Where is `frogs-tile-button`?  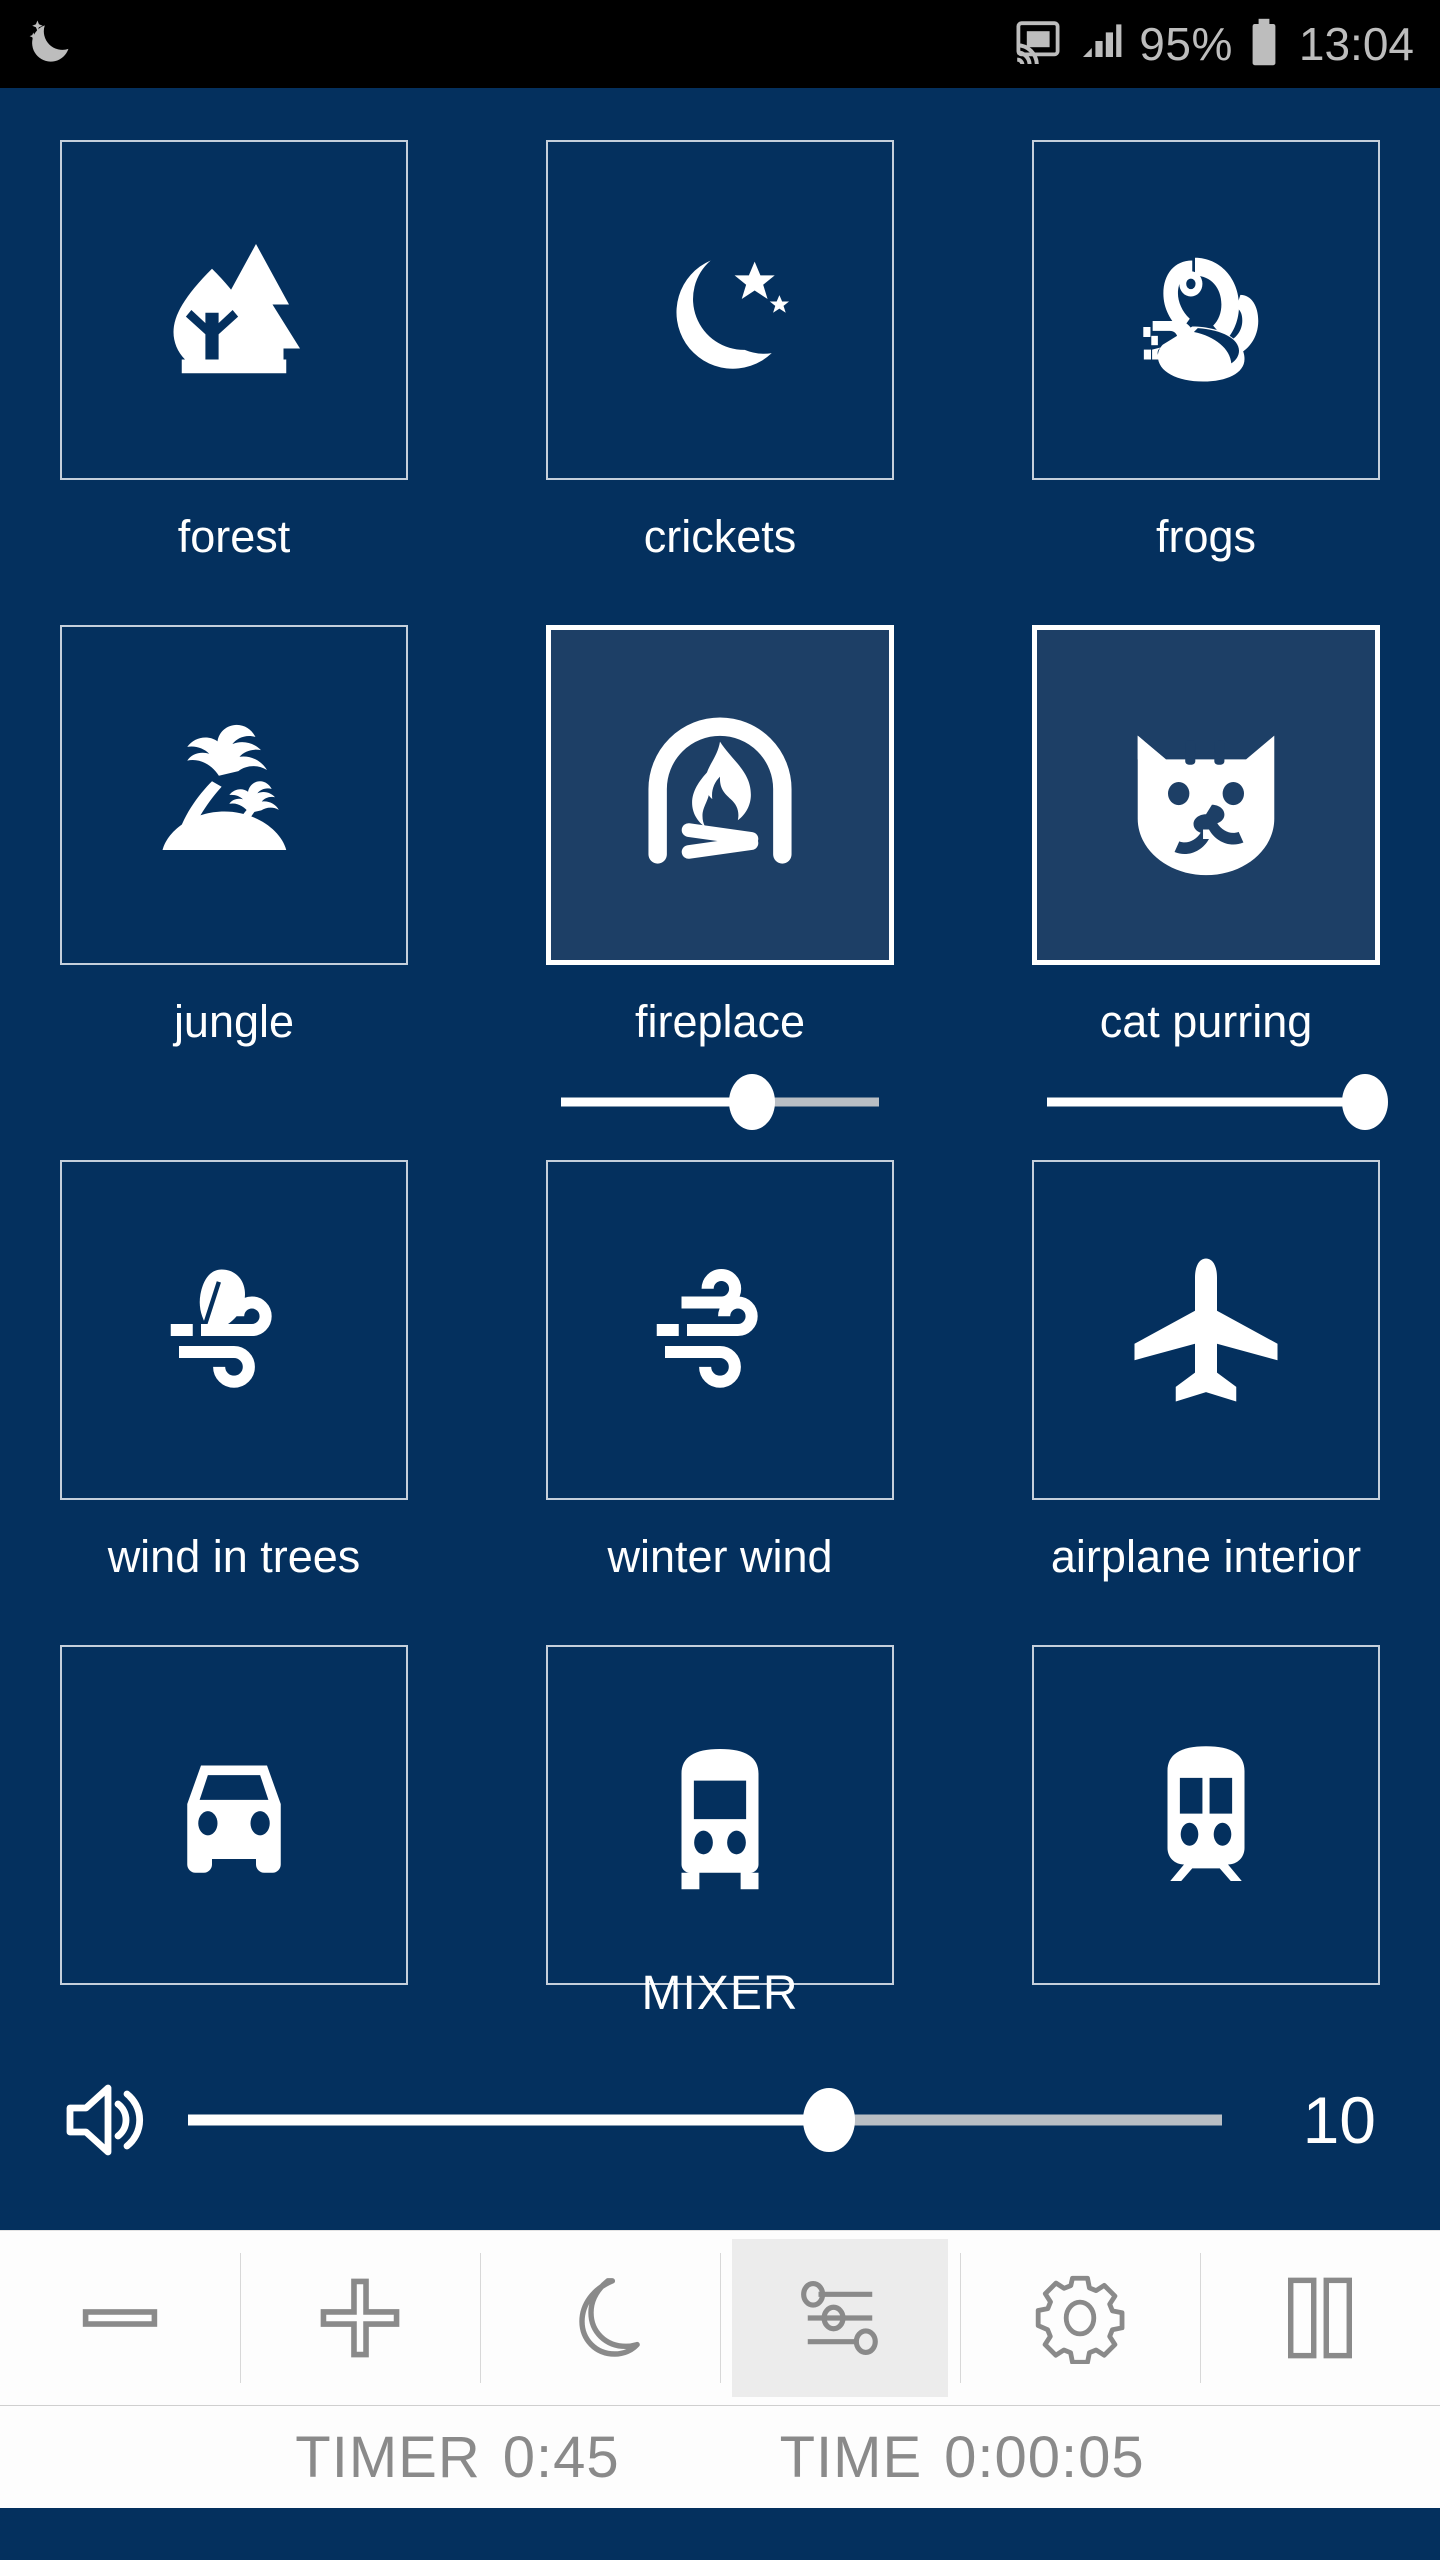 frogs-tile-button is located at coordinates (1206, 310).